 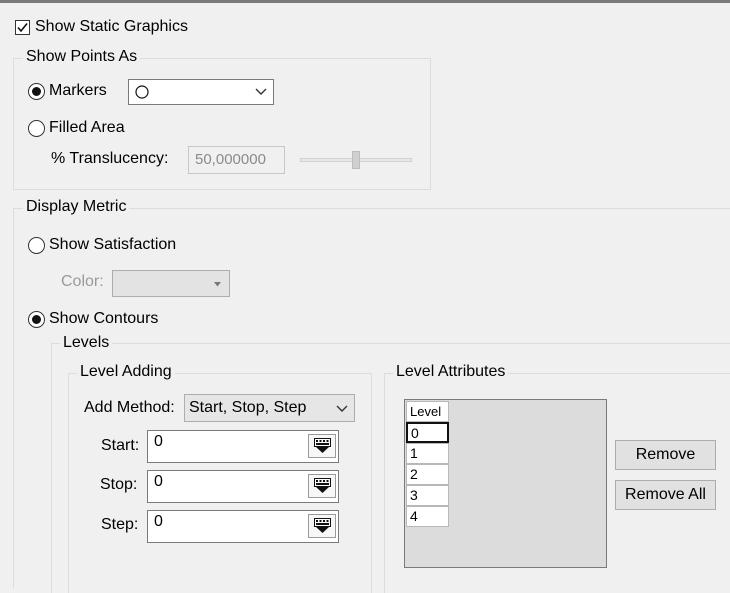 I want to click on levels-table: Level 0 1 2 3 4, so click(x=505, y=483).